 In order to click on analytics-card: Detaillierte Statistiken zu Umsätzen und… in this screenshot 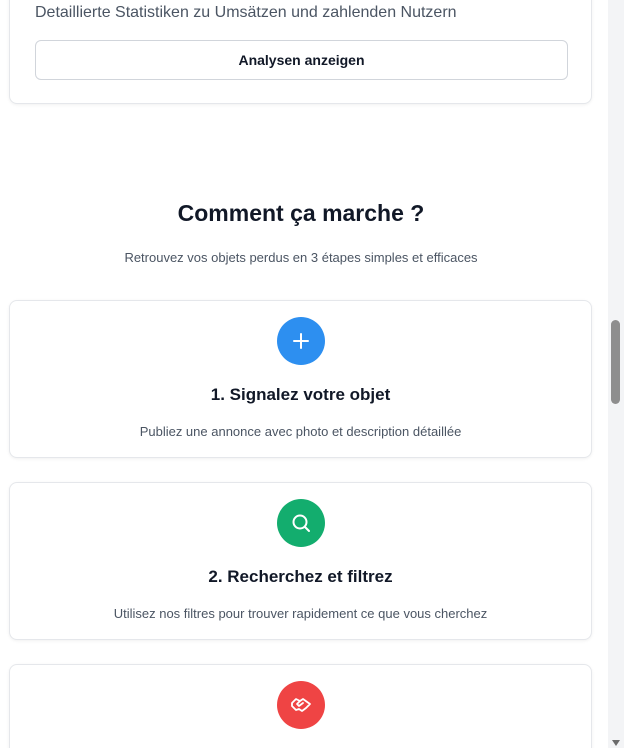, I will do `click(300, 52)`.